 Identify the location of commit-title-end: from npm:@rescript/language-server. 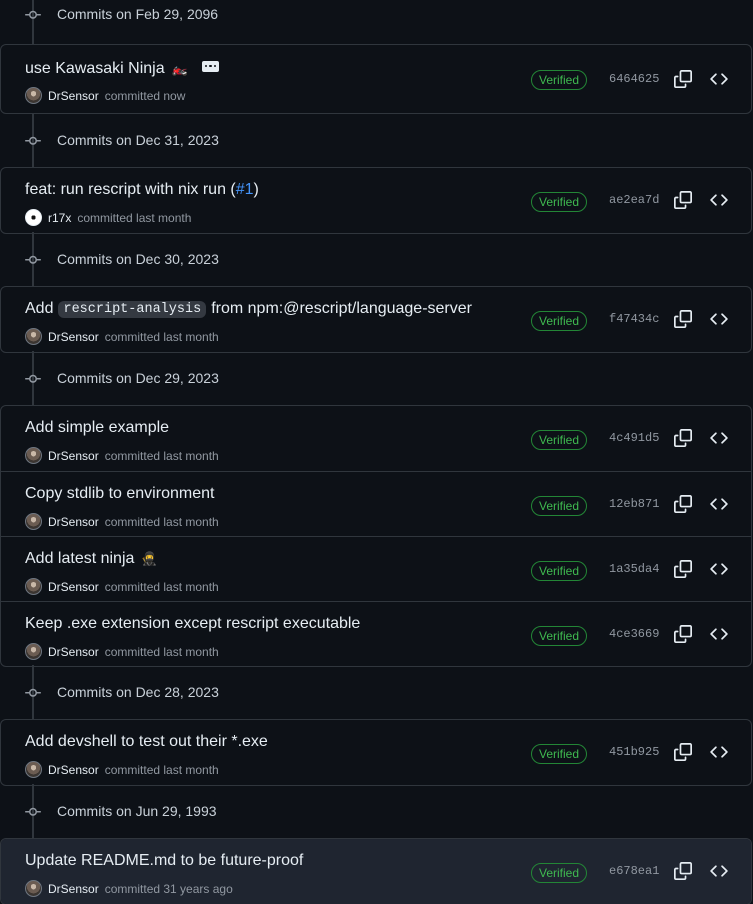
(341, 309).